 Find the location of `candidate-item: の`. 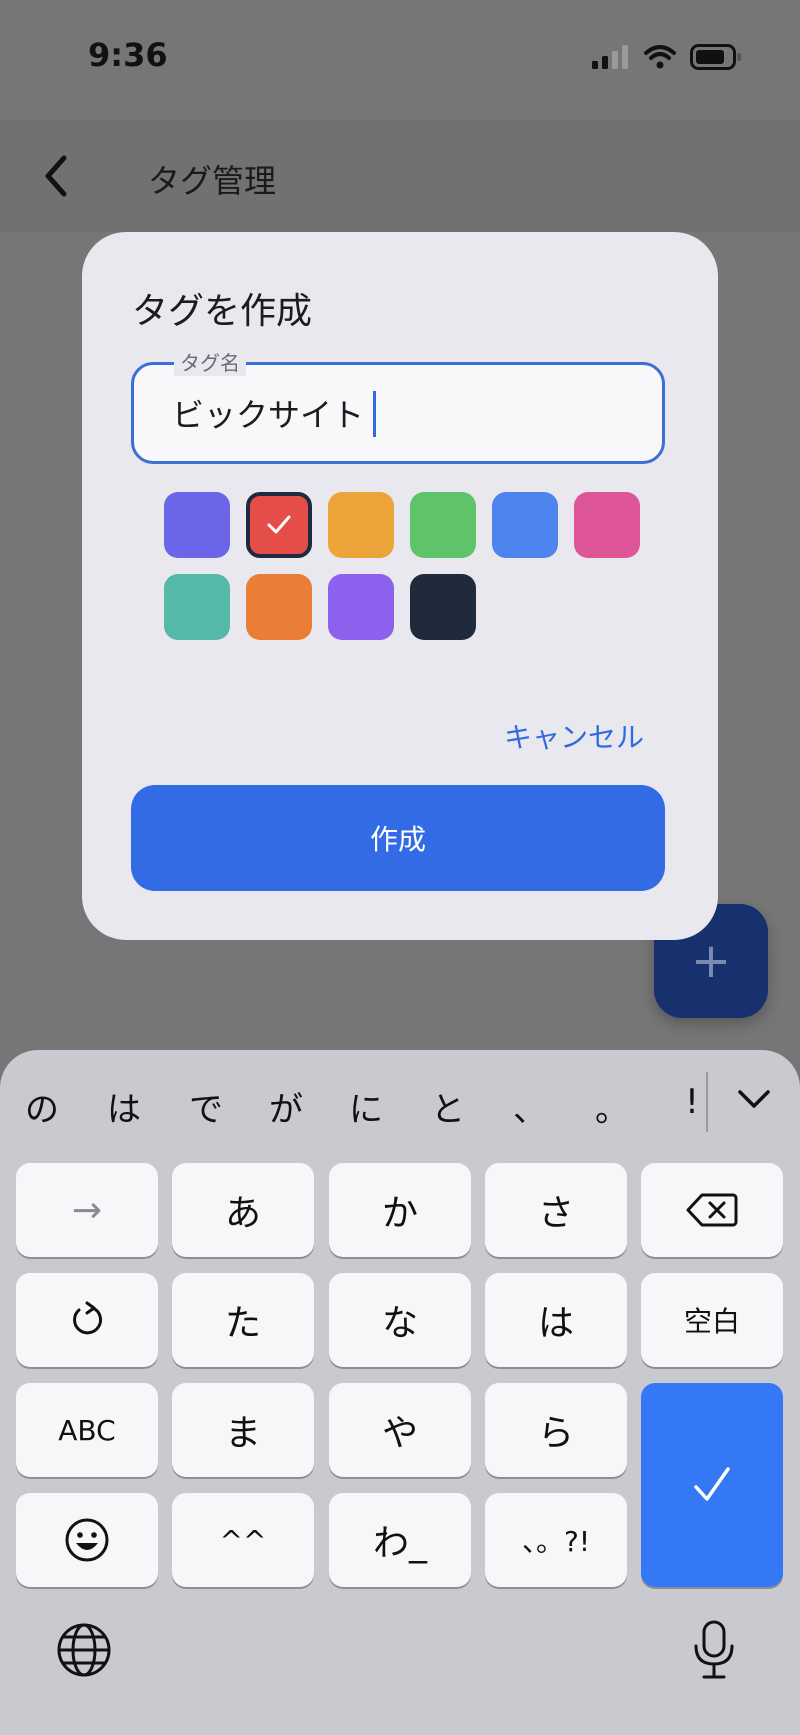

candidate-item: の is located at coordinates (42, 1106).